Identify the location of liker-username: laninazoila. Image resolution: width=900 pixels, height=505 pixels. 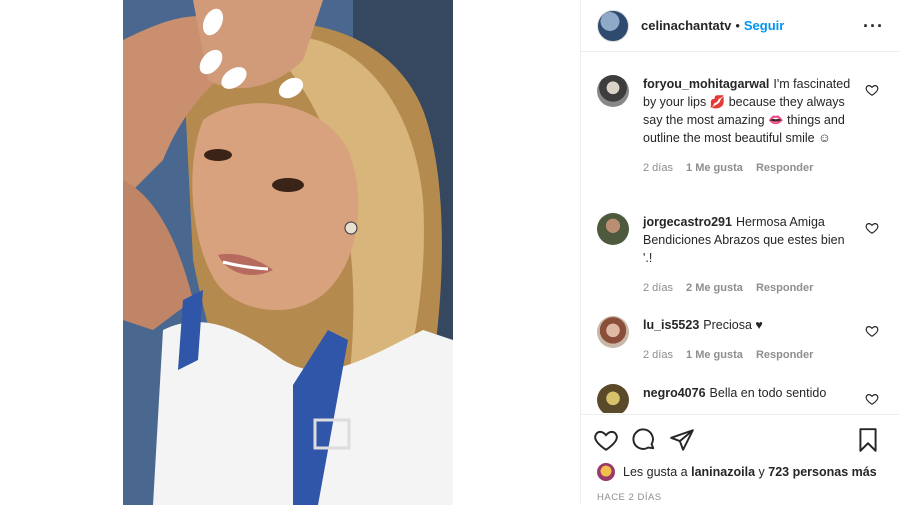
(723, 472).